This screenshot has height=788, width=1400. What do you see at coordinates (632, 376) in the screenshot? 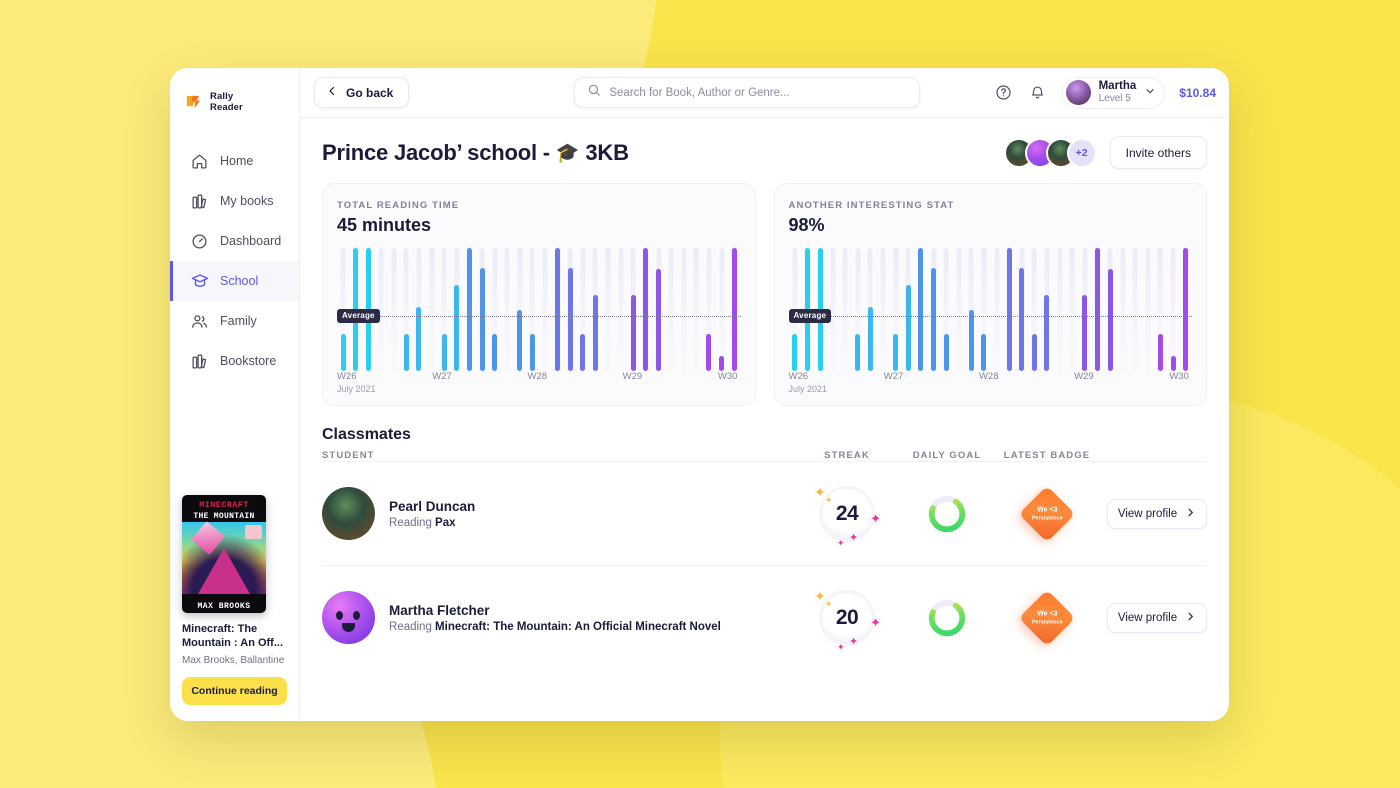
I see `chart-x-tick: W29` at bounding box center [632, 376].